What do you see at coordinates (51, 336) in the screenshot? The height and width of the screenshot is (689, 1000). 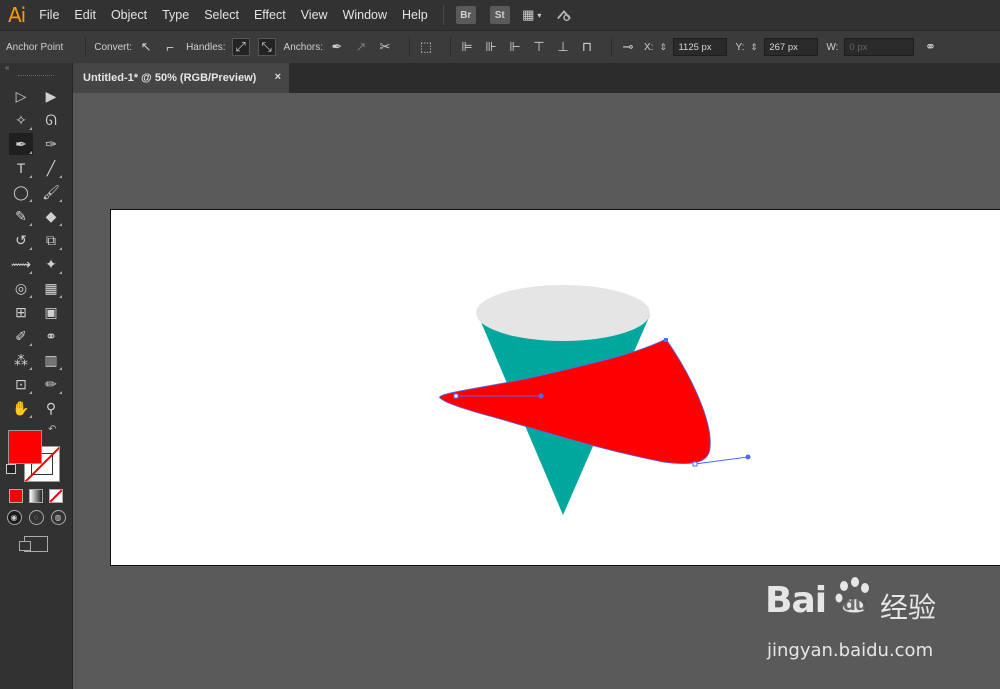 I see `blend-tool-icon: ⚭` at bounding box center [51, 336].